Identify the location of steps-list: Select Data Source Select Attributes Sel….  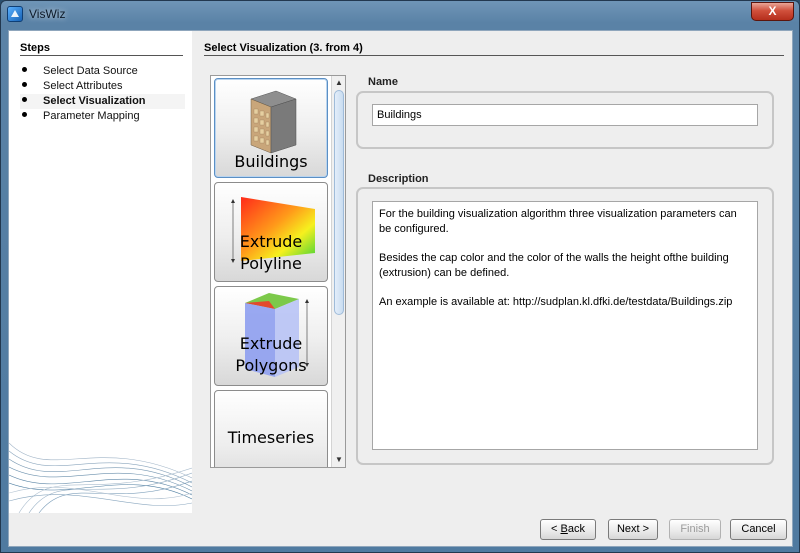
(102, 94).